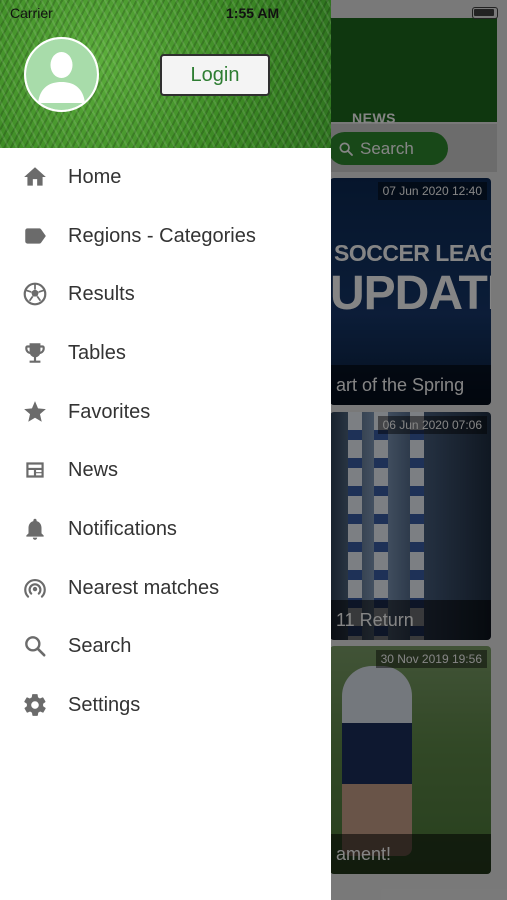  I want to click on menu-item-home: Home, so click(165, 177).